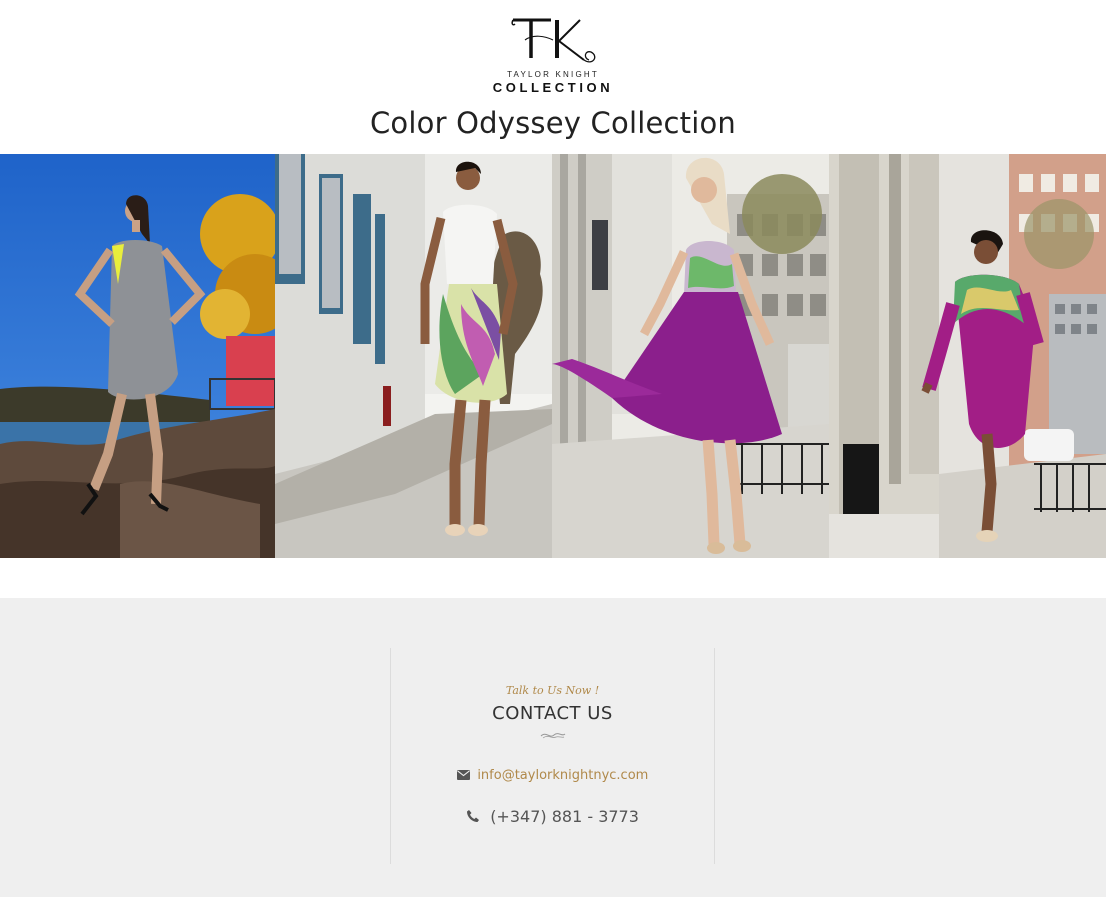  I want to click on gallery-photo-grey-dress, so click(137, 356).